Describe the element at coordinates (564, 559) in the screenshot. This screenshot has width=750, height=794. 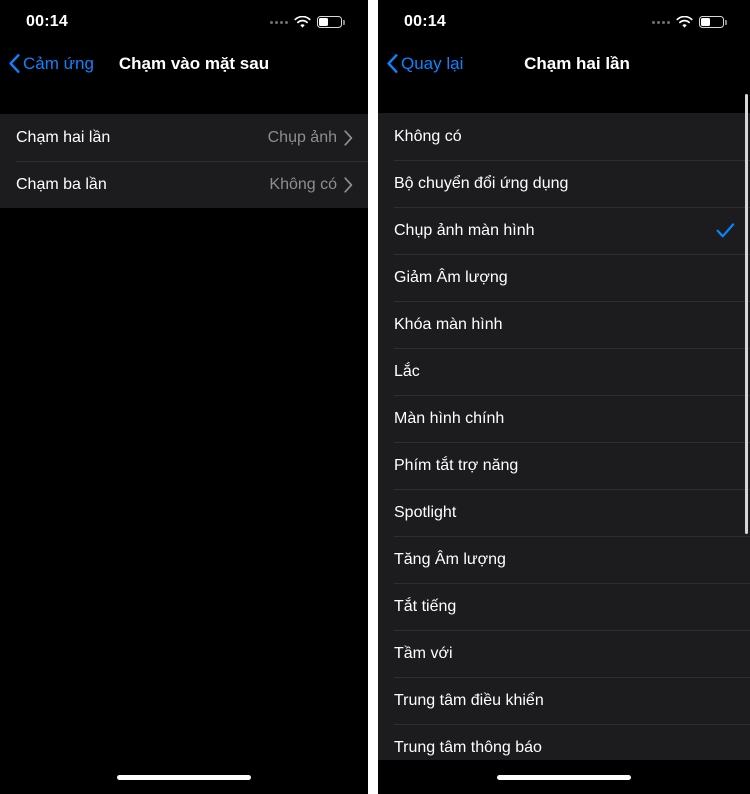
I see `option-row: Tăng Âm lượng` at that location.